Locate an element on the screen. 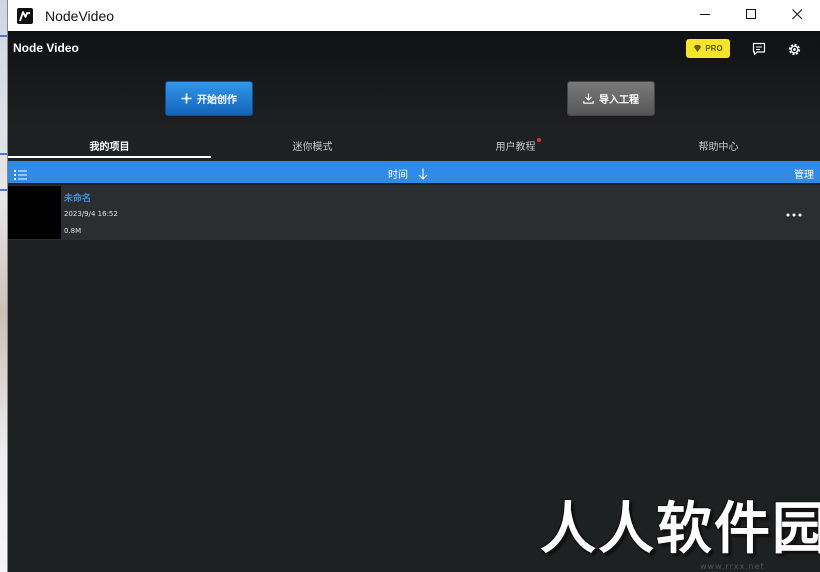 This screenshot has height=572, width=820. sort-by-time-button: 时间 is located at coordinates (398, 173).